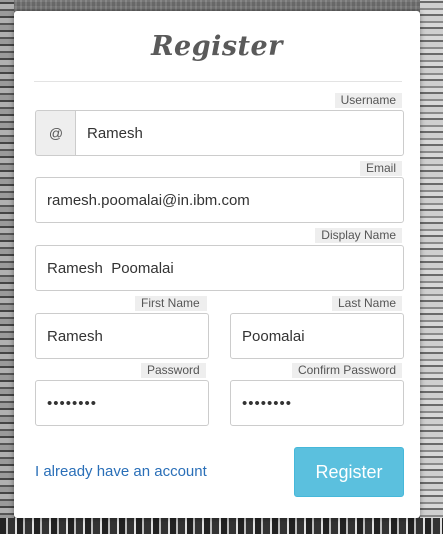  I want to click on register-button: Register, so click(349, 472).